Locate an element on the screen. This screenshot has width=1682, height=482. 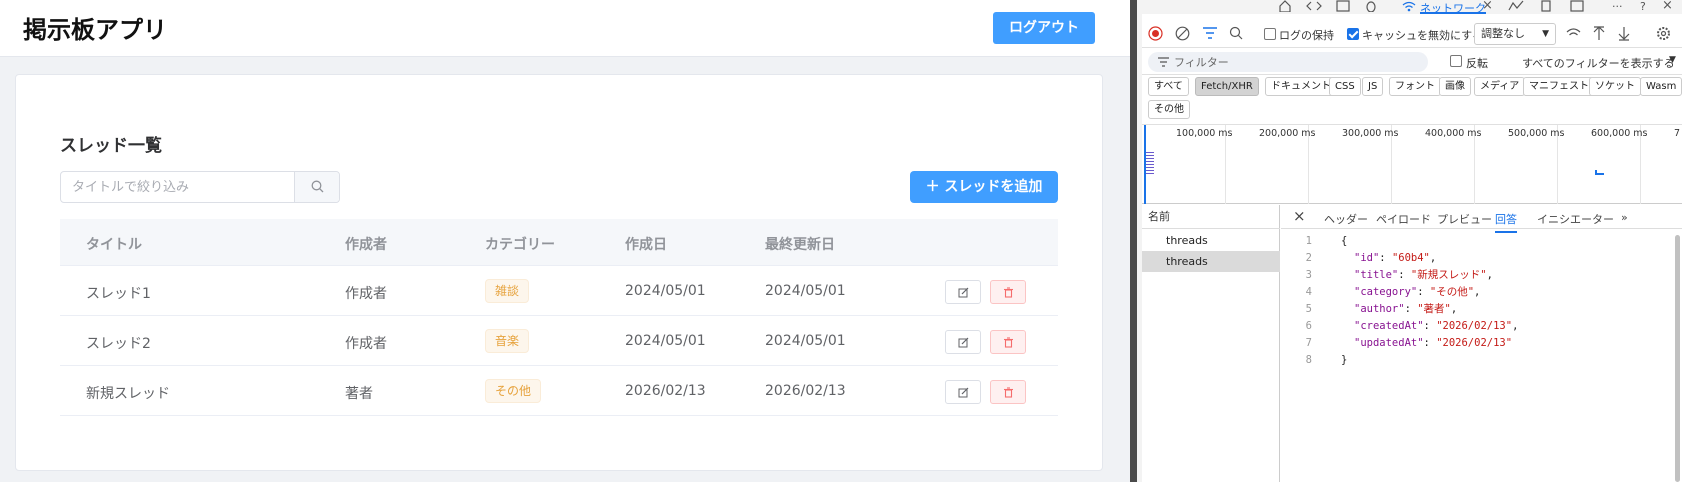
filter-chip: フォント is located at coordinates (1415, 86).